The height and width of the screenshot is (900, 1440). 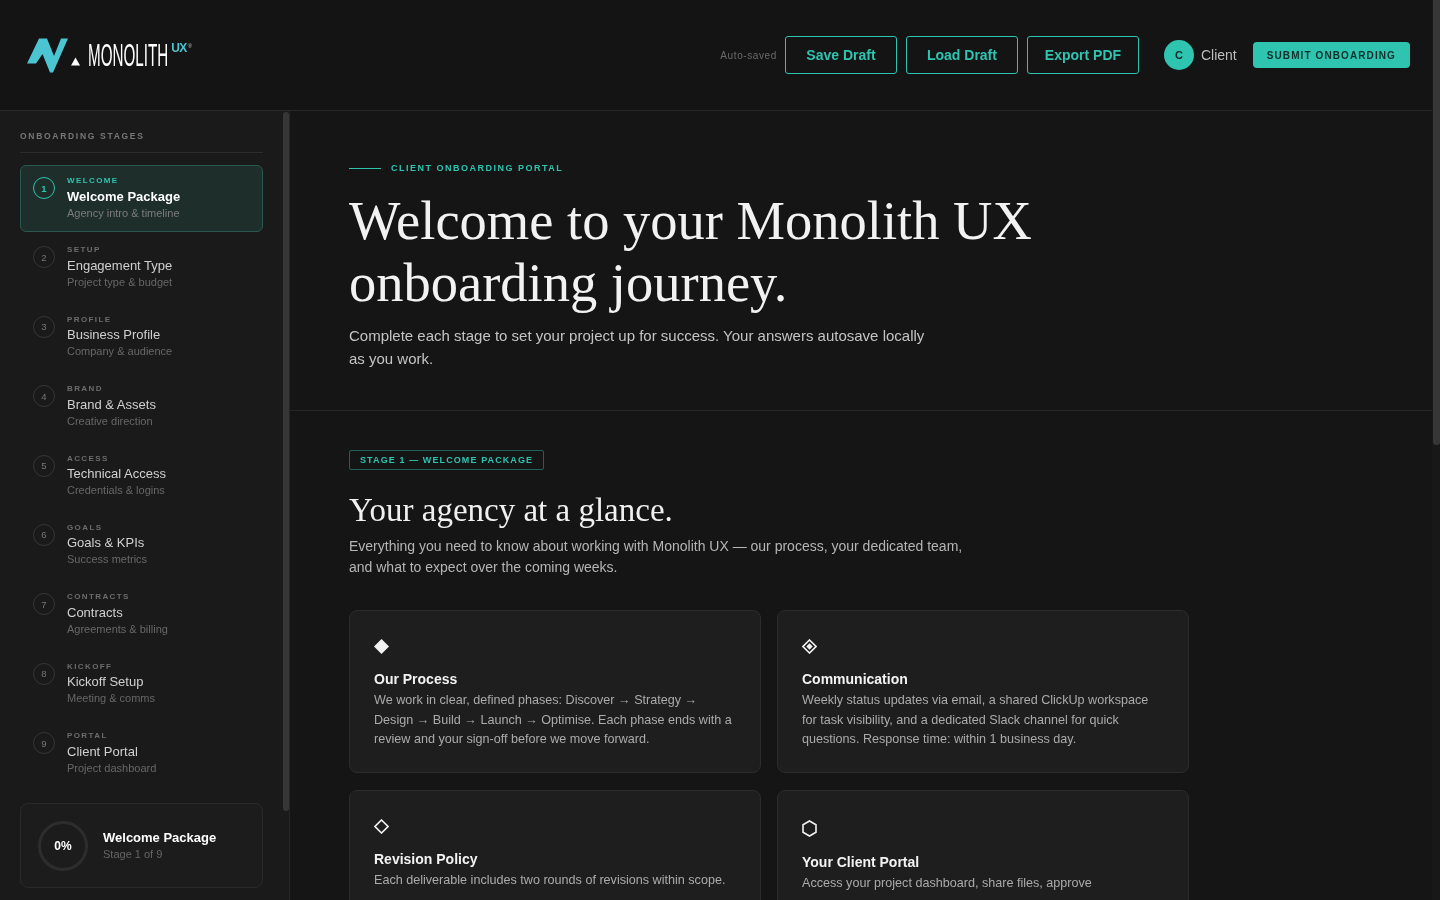 What do you see at coordinates (117, 629) in the screenshot?
I see `stage-subtitle: Agreements & billing` at bounding box center [117, 629].